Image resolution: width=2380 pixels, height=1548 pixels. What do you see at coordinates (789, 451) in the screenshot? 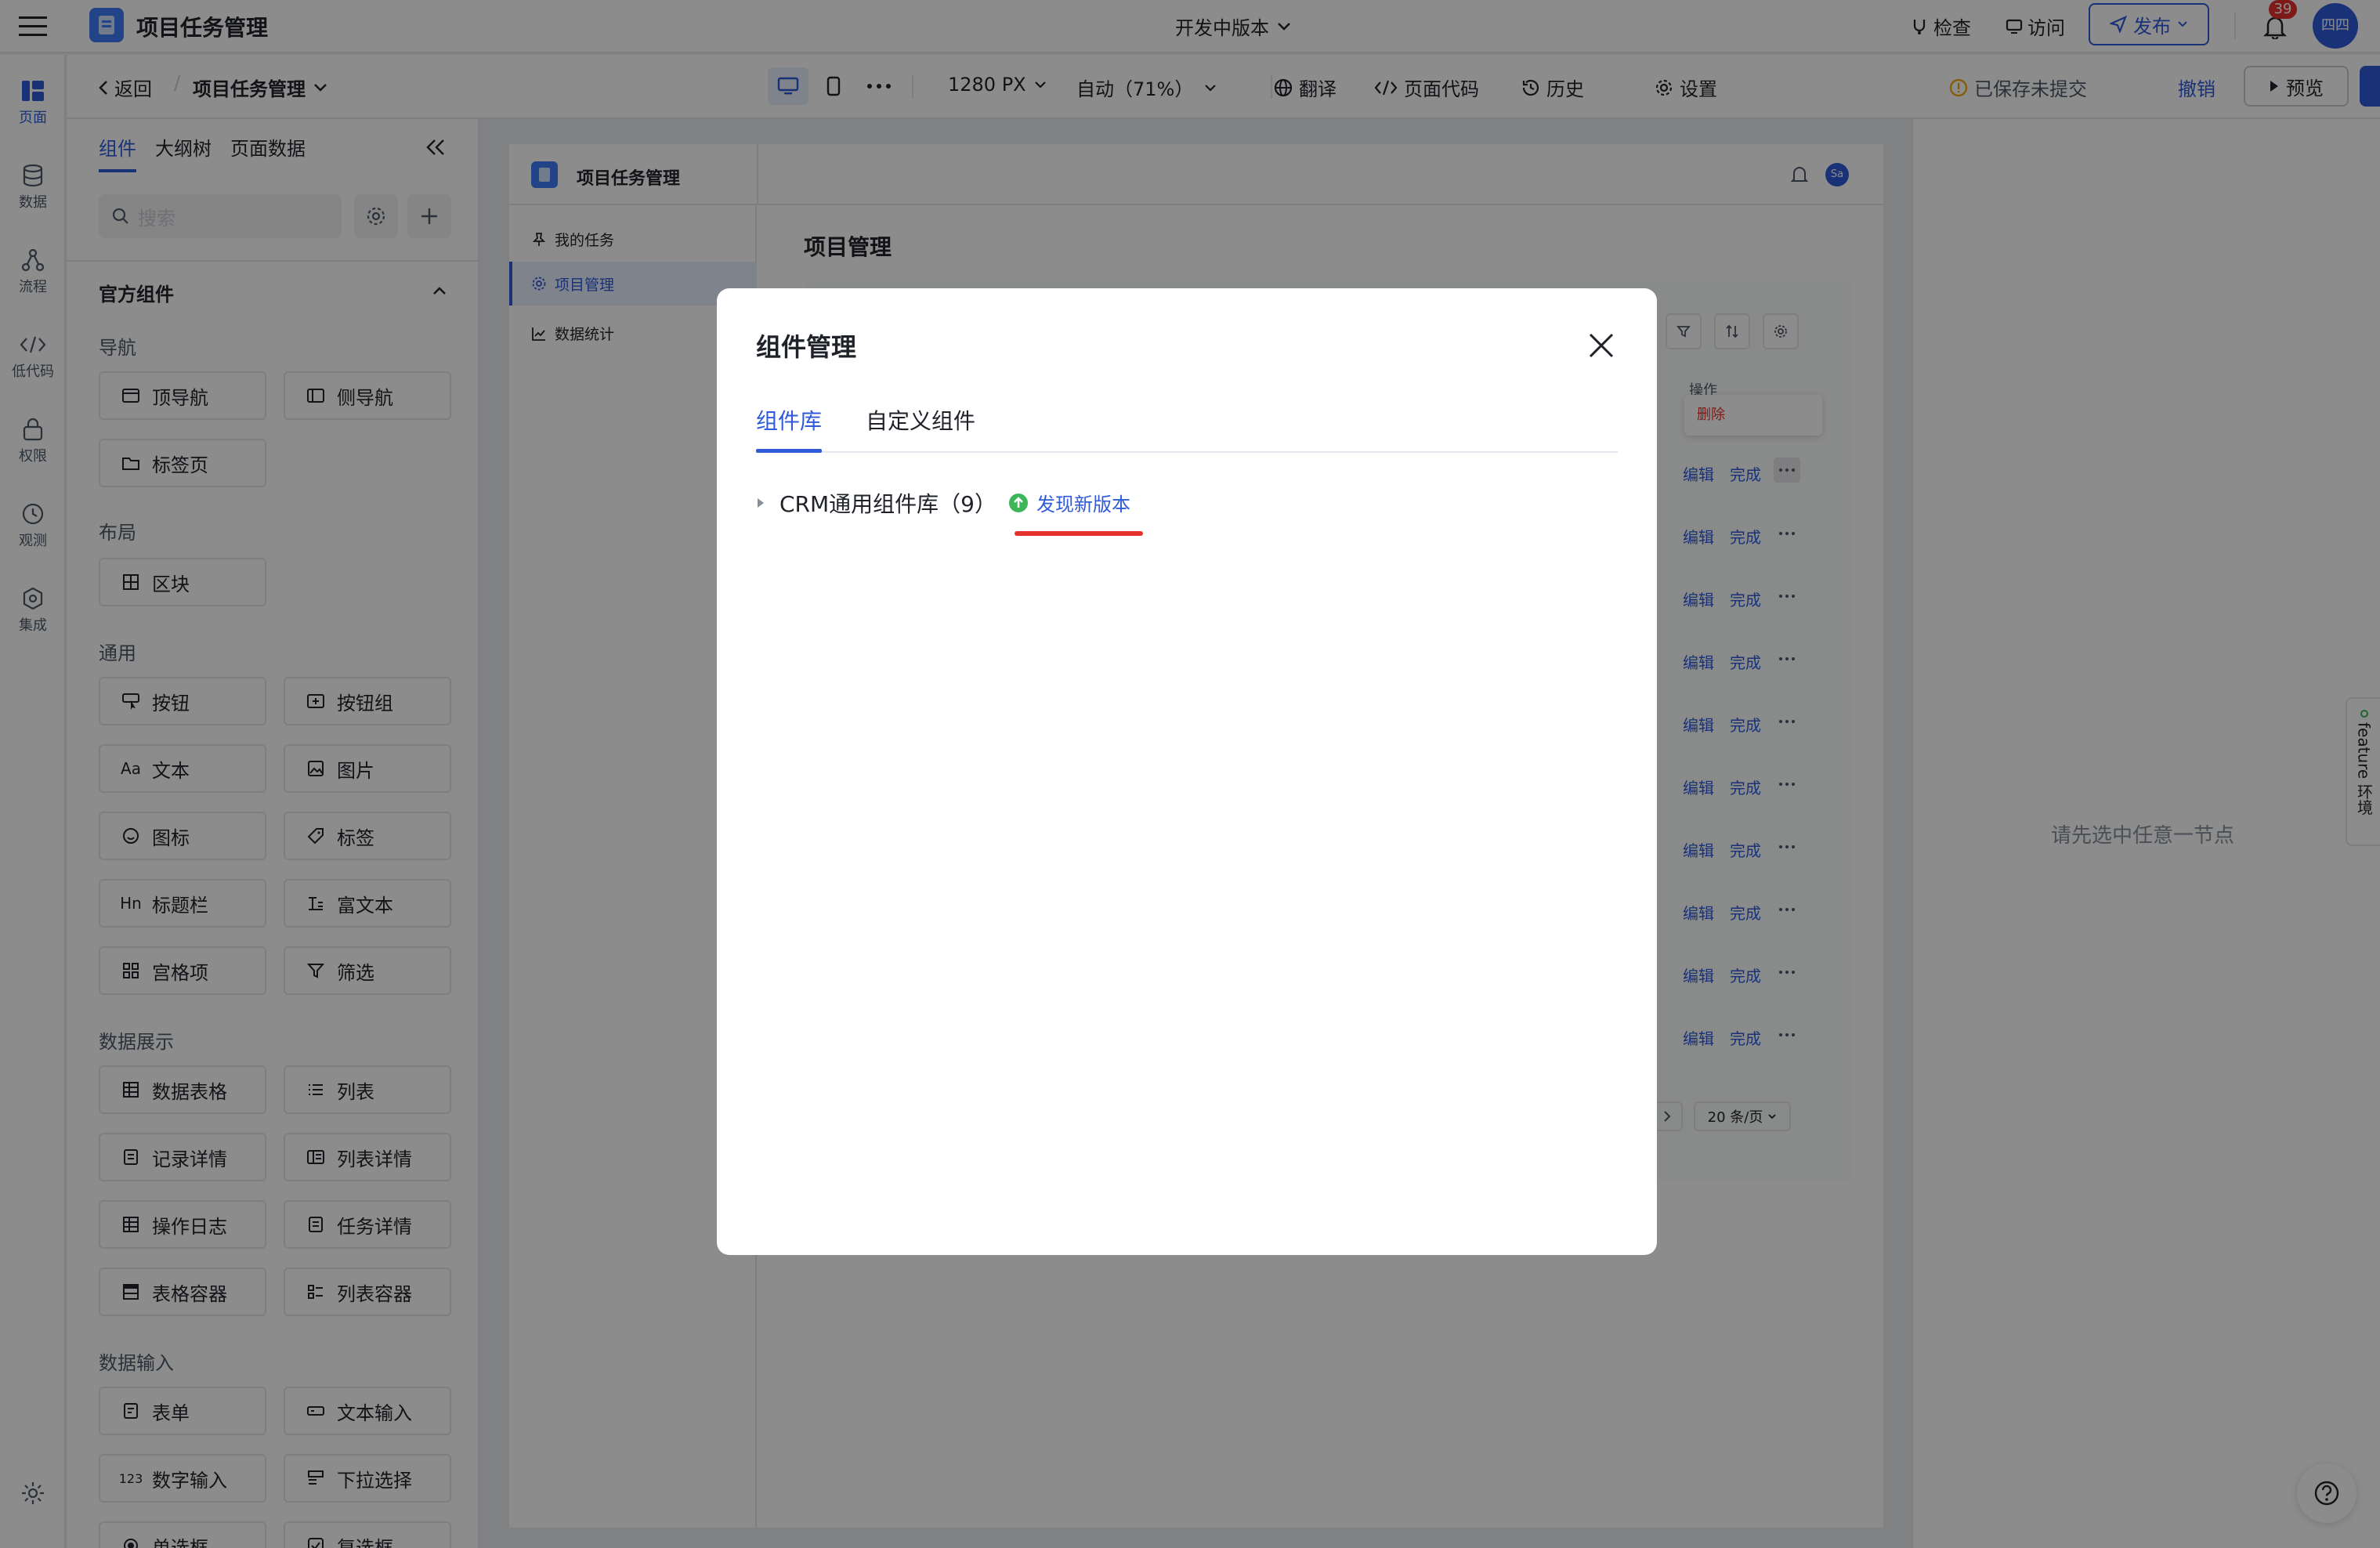
I see `active-tab-indicator` at bounding box center [789, 451].